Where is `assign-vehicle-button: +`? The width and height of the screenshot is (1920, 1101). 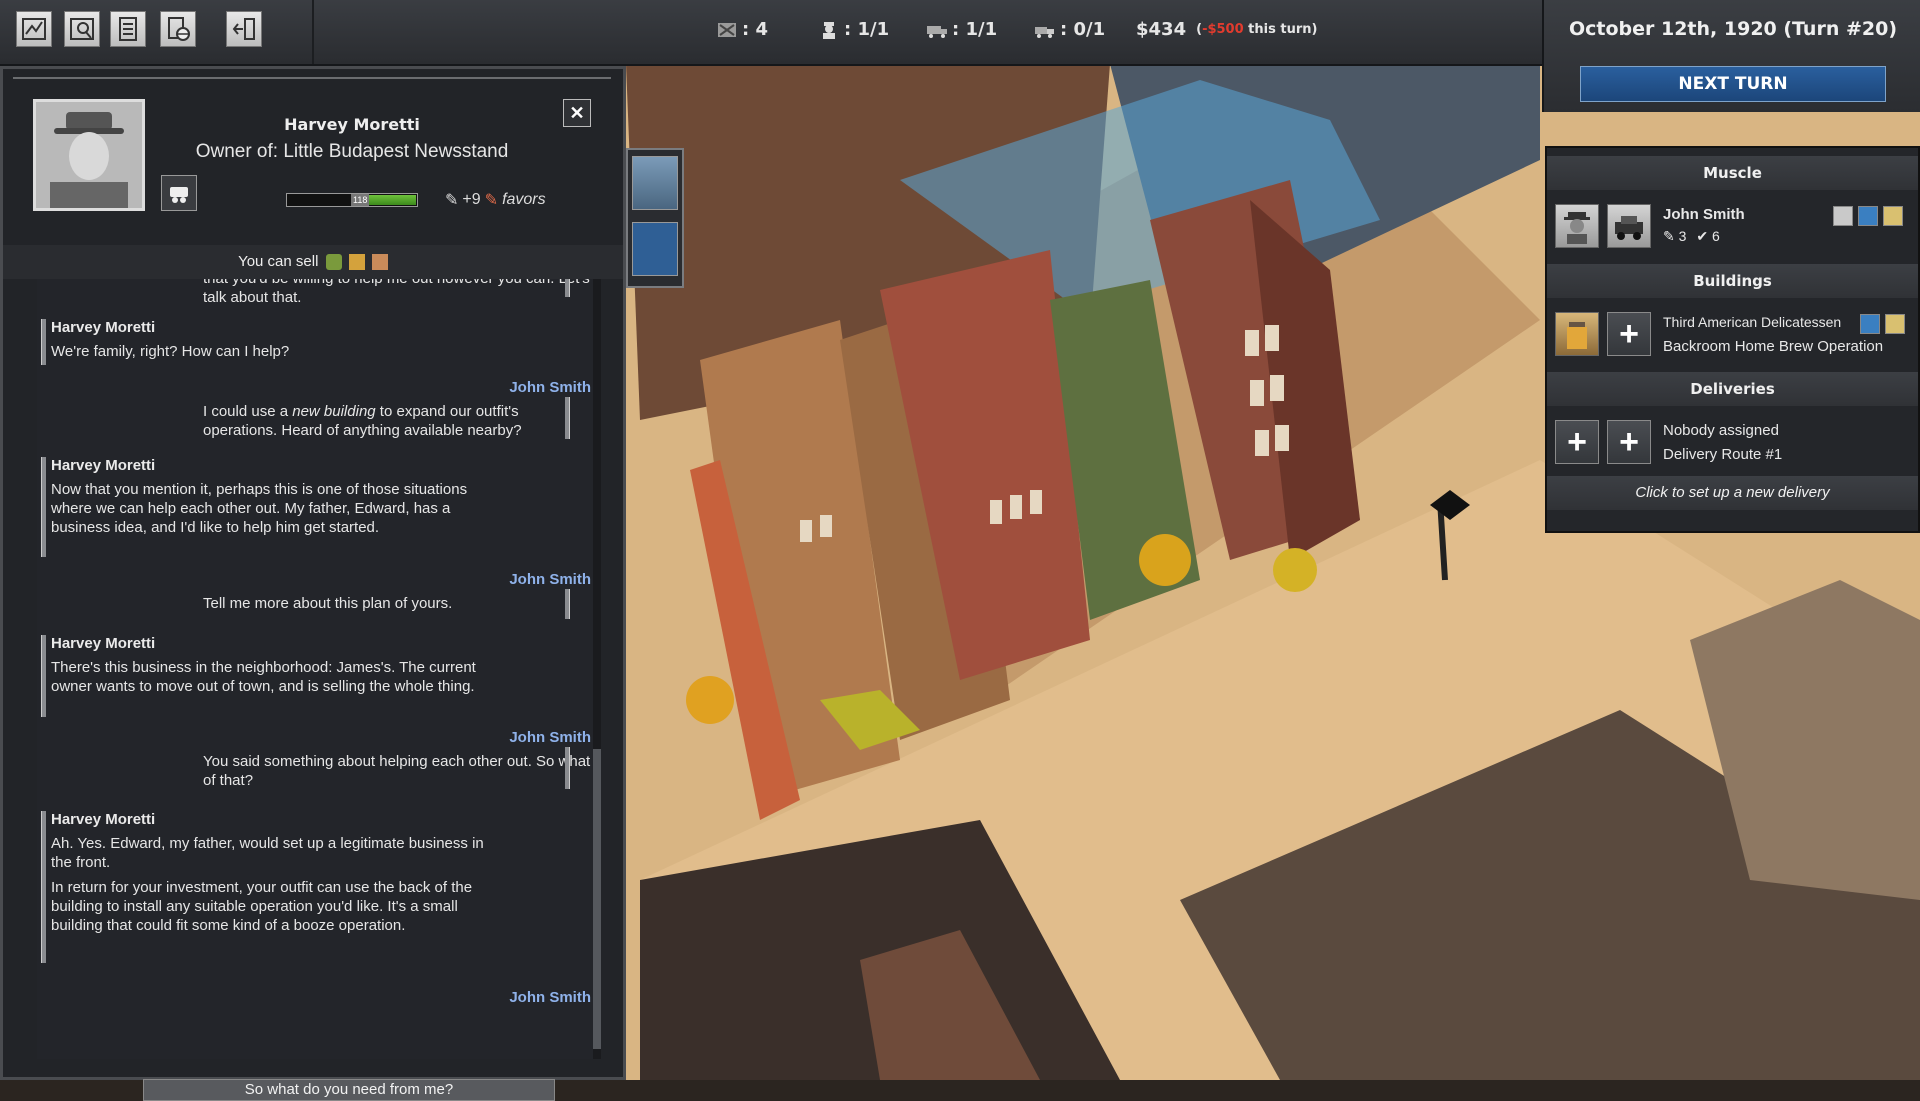 assign-vehicle-button: + is located at coordinates (1629, 442).